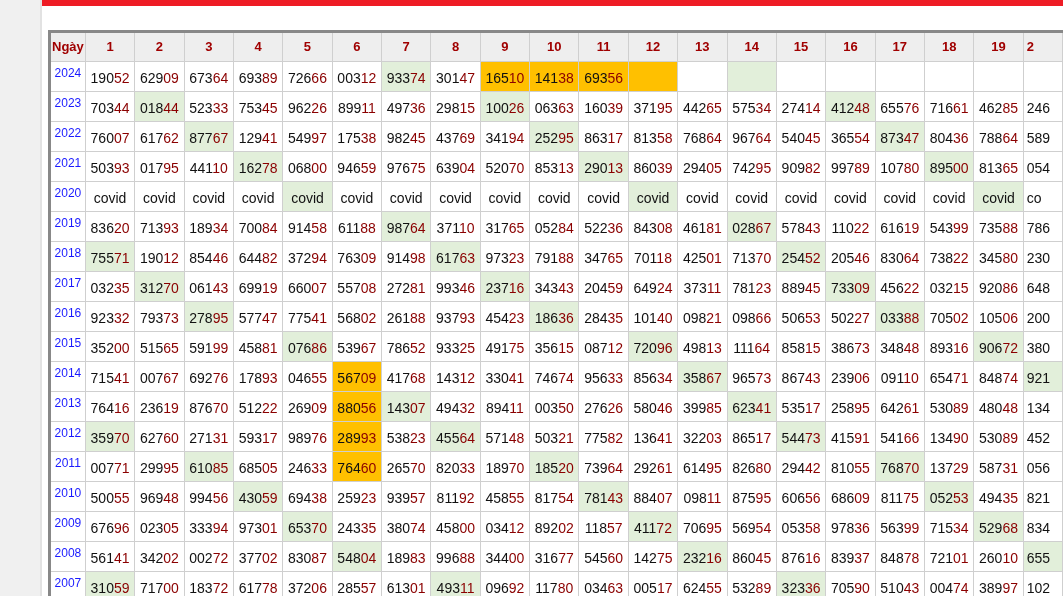  Describe the element at coordinates (801, 46) in the screenshot. I see `column-header: 15` at that location.